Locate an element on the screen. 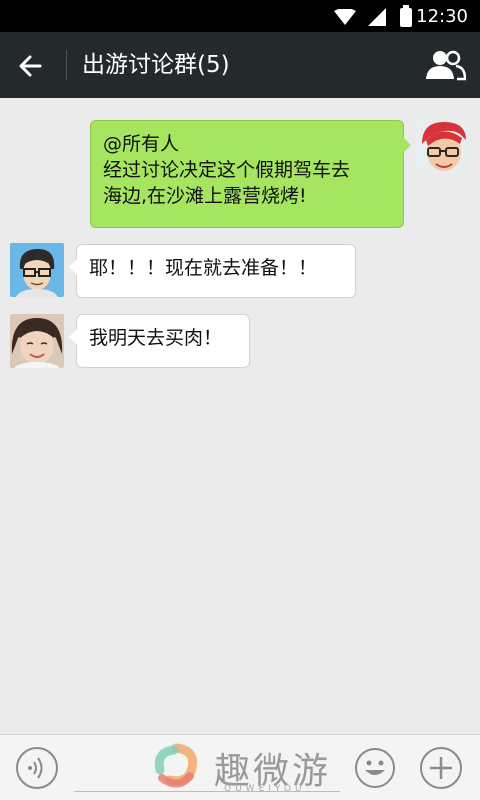 This screenshot has height=800, width=480. emoji-button is located at coordinates (375, 768).